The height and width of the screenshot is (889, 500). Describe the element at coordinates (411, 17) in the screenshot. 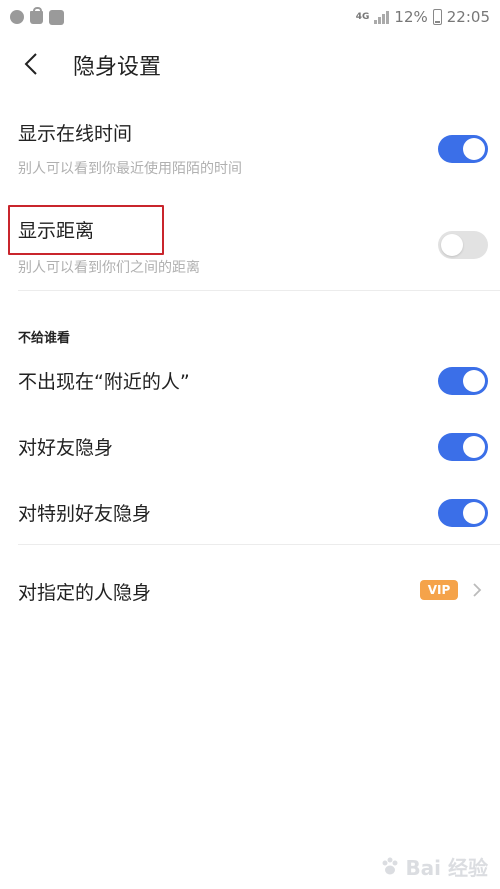

I see `battery-percent: 12%` at that location.